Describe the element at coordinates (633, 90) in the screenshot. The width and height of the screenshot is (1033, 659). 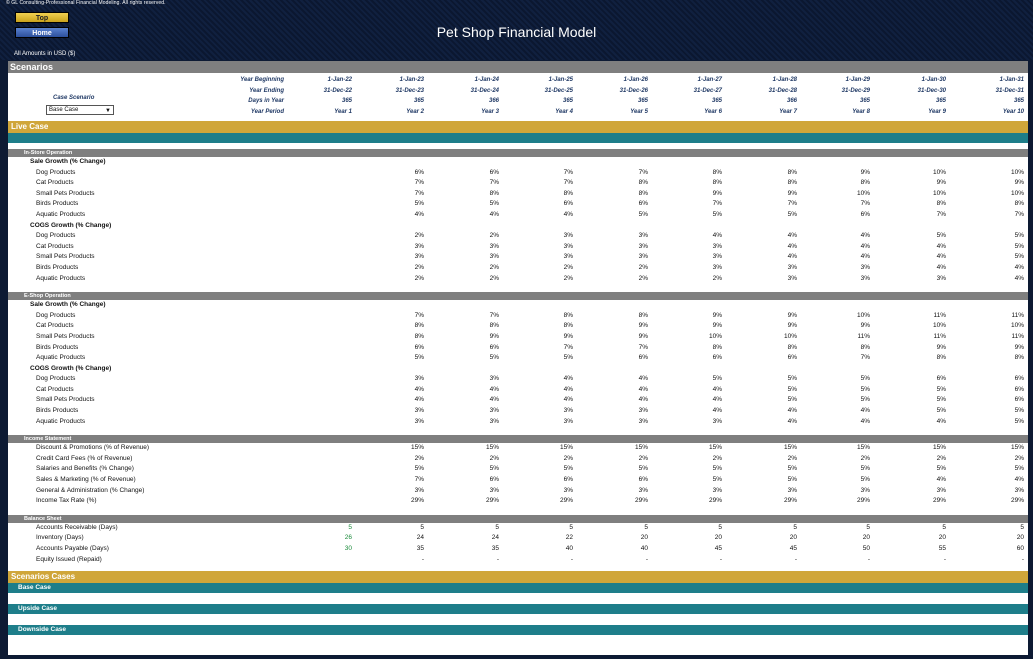
I see `date-header-cell: 31-Dec-26` at that location.